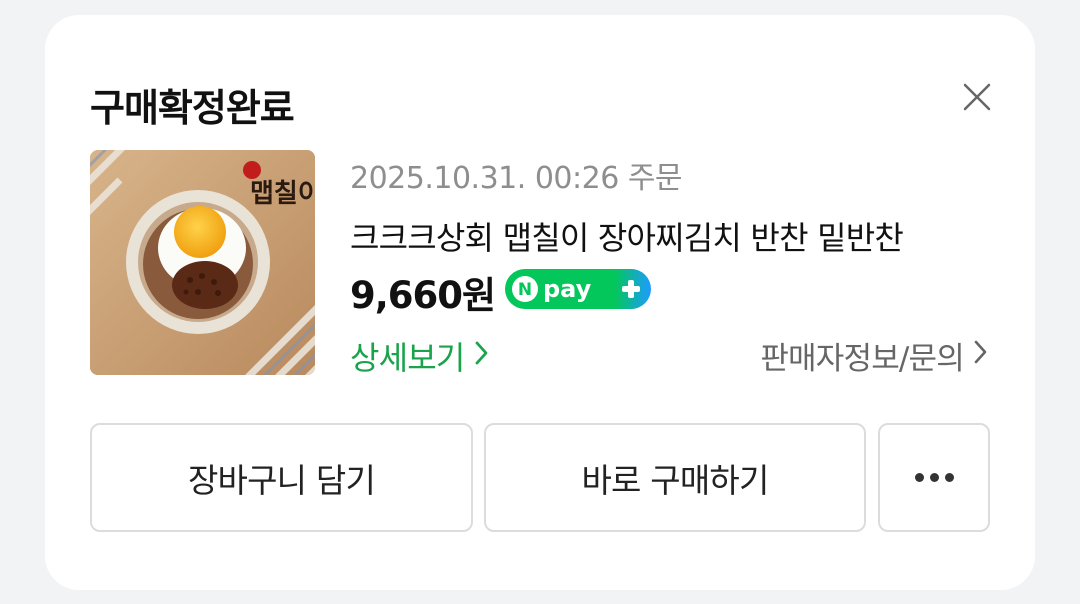 Image resolution: width=1080 pixels, height=604 pixels. I want to click on buy-now-button: 바로 구매하기, so click(675, 477).